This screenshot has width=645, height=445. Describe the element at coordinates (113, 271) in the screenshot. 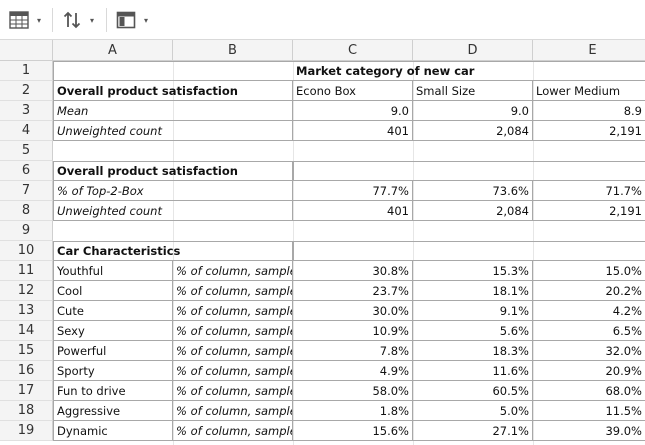

I see `characteristic-label: Youthful` at that location.